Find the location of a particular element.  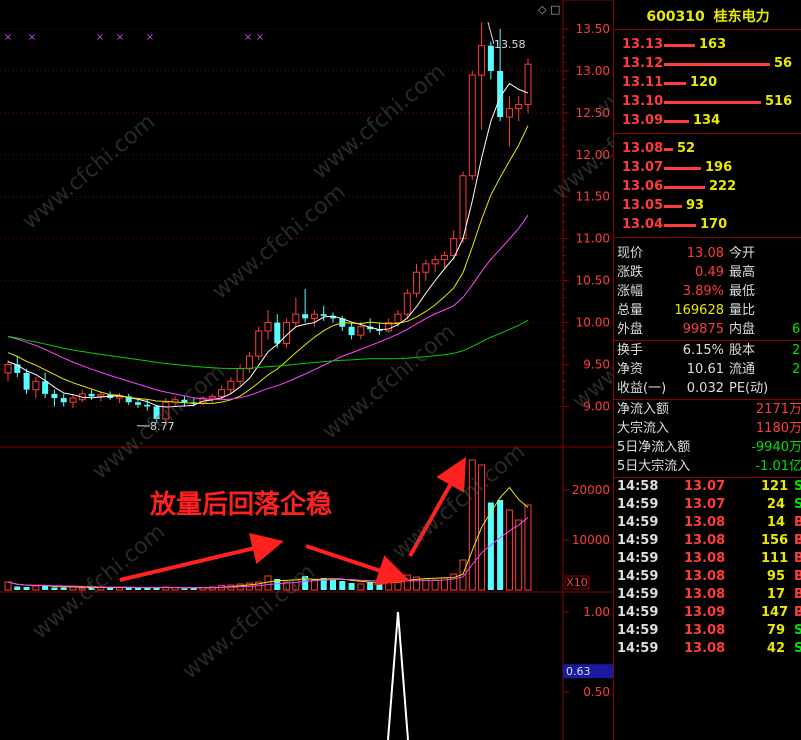

order-book-bid-row: 13.08 52 is located at coordinates (707, 149).